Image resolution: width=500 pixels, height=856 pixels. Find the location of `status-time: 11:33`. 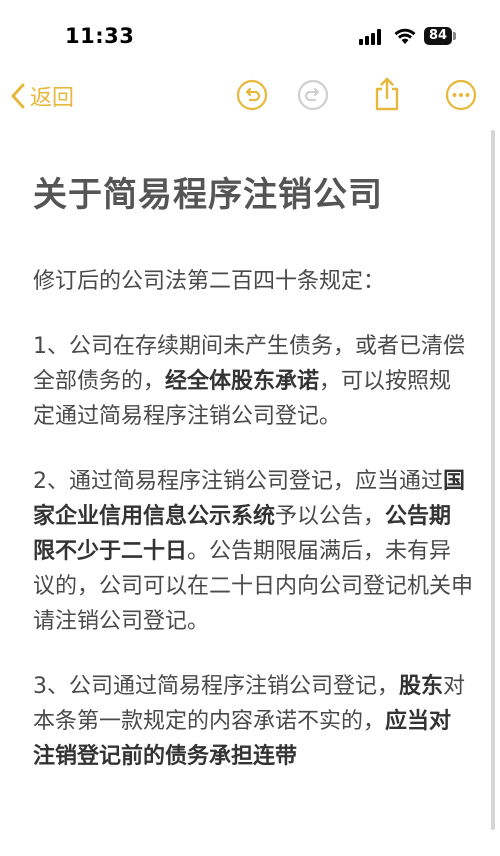

status-time: 11:33 is located at coordinates (100, 36).